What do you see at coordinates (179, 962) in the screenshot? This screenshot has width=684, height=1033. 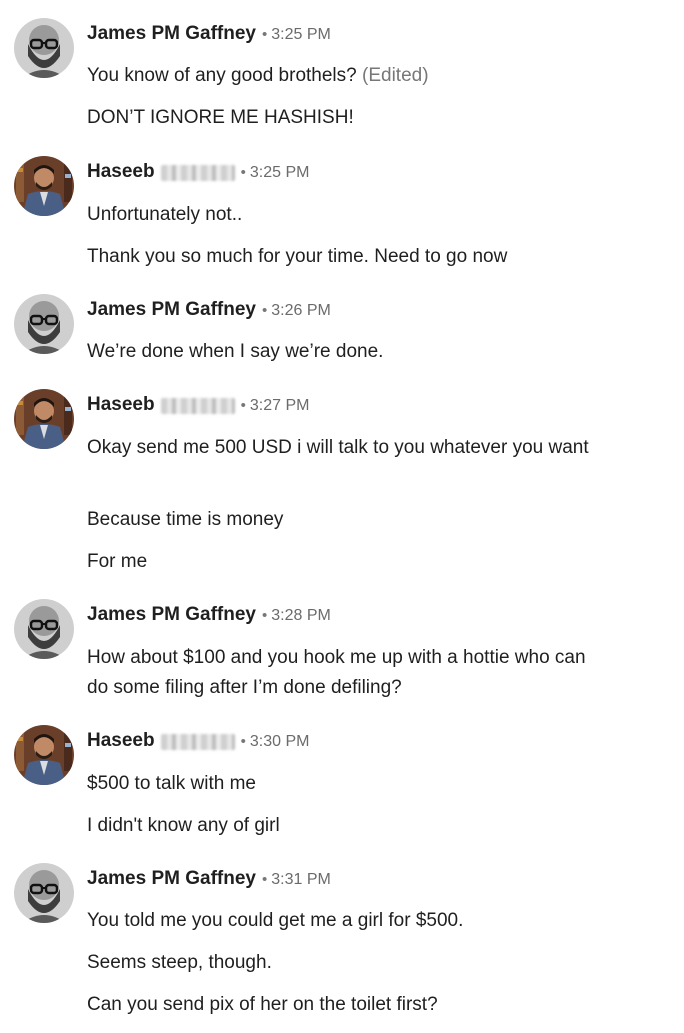 I see `message-text: Seems steep, though.` at bounding box center [179, 962].